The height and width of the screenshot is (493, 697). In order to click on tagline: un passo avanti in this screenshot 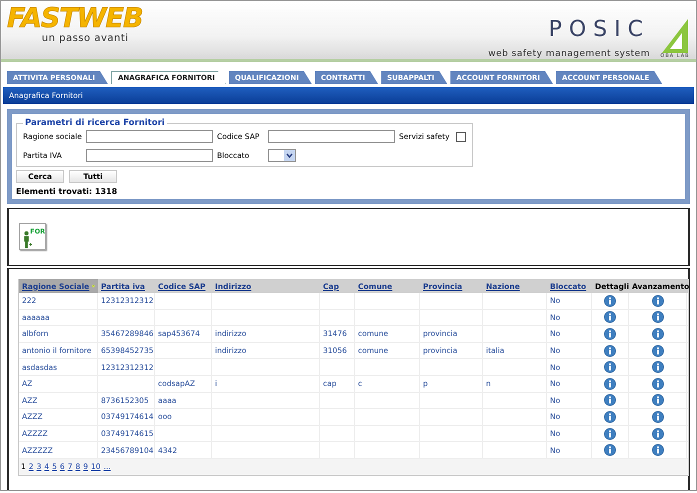, I will do `click(85, 38)`.